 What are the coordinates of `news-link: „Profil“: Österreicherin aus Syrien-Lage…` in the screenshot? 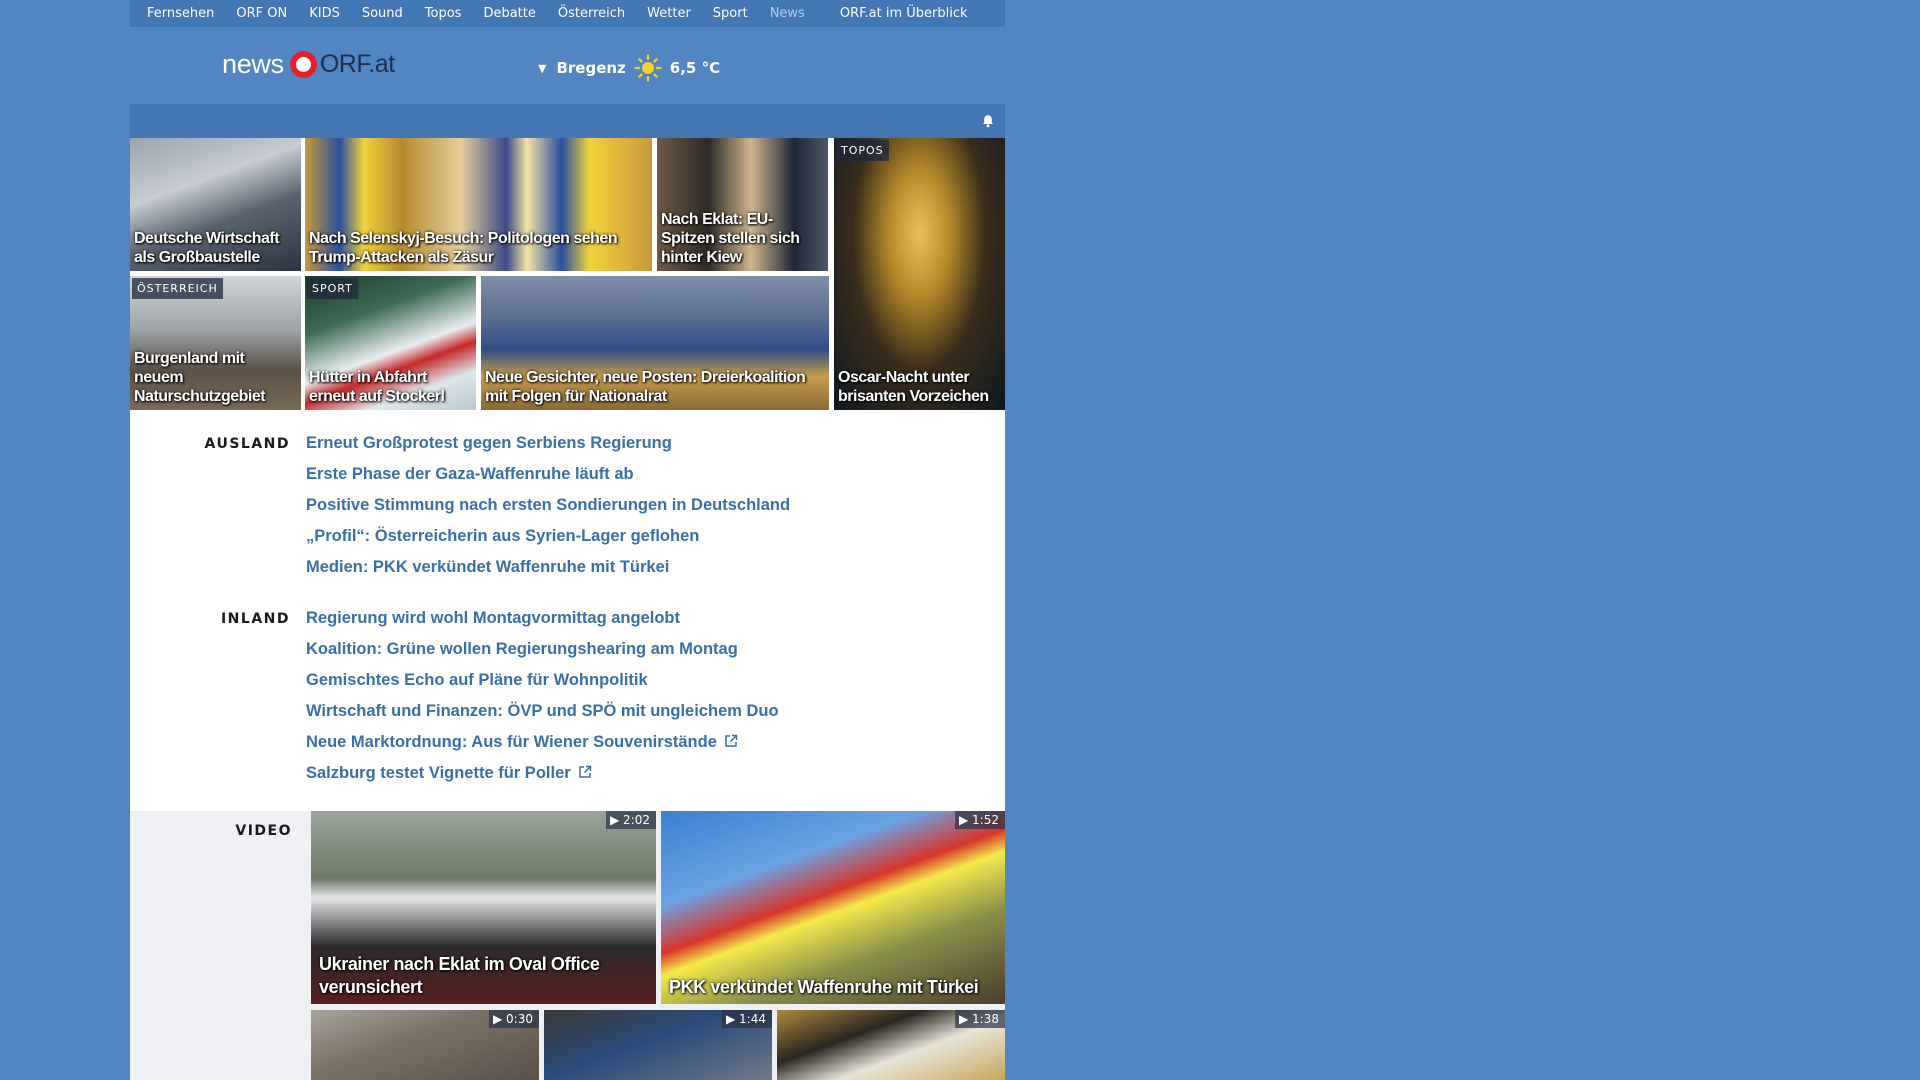 It's located at (548, 540).